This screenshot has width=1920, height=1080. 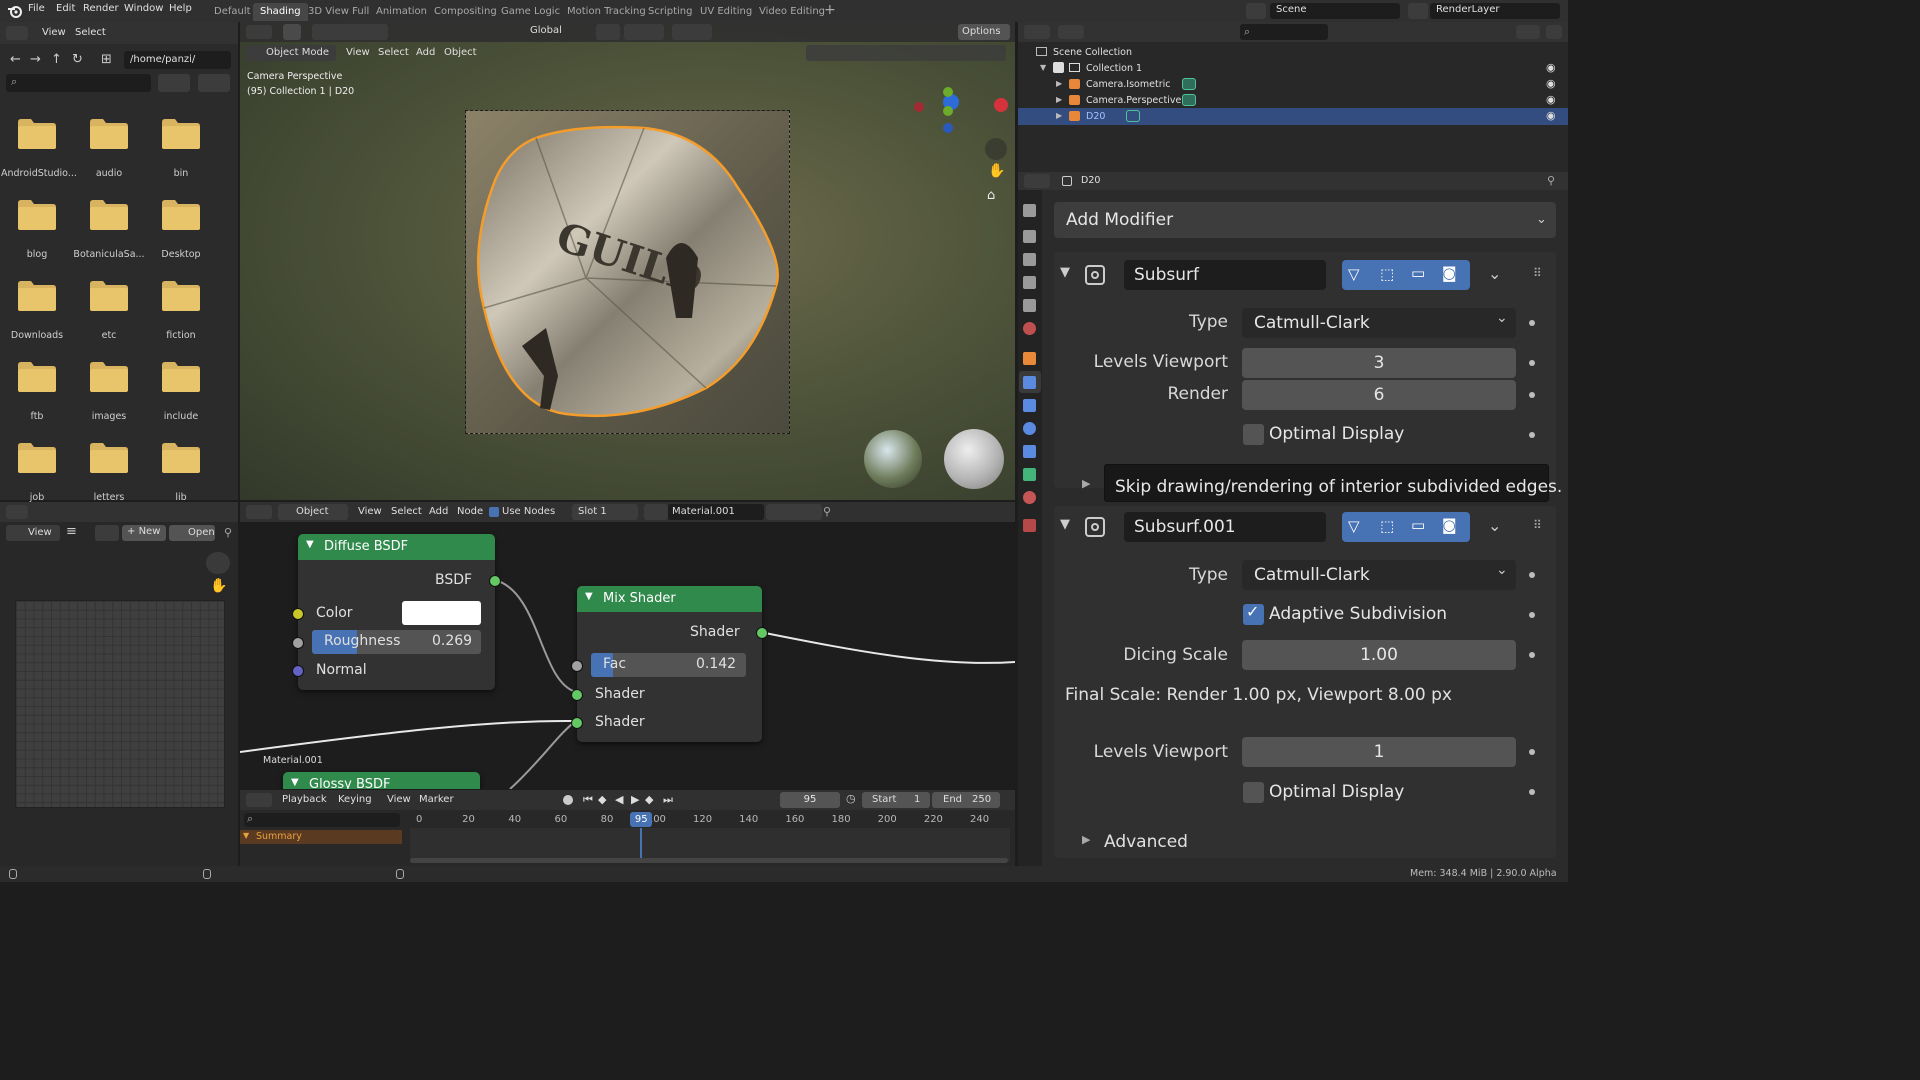 I want to click on tl-menu-view: View, so click(x=399, y=799).